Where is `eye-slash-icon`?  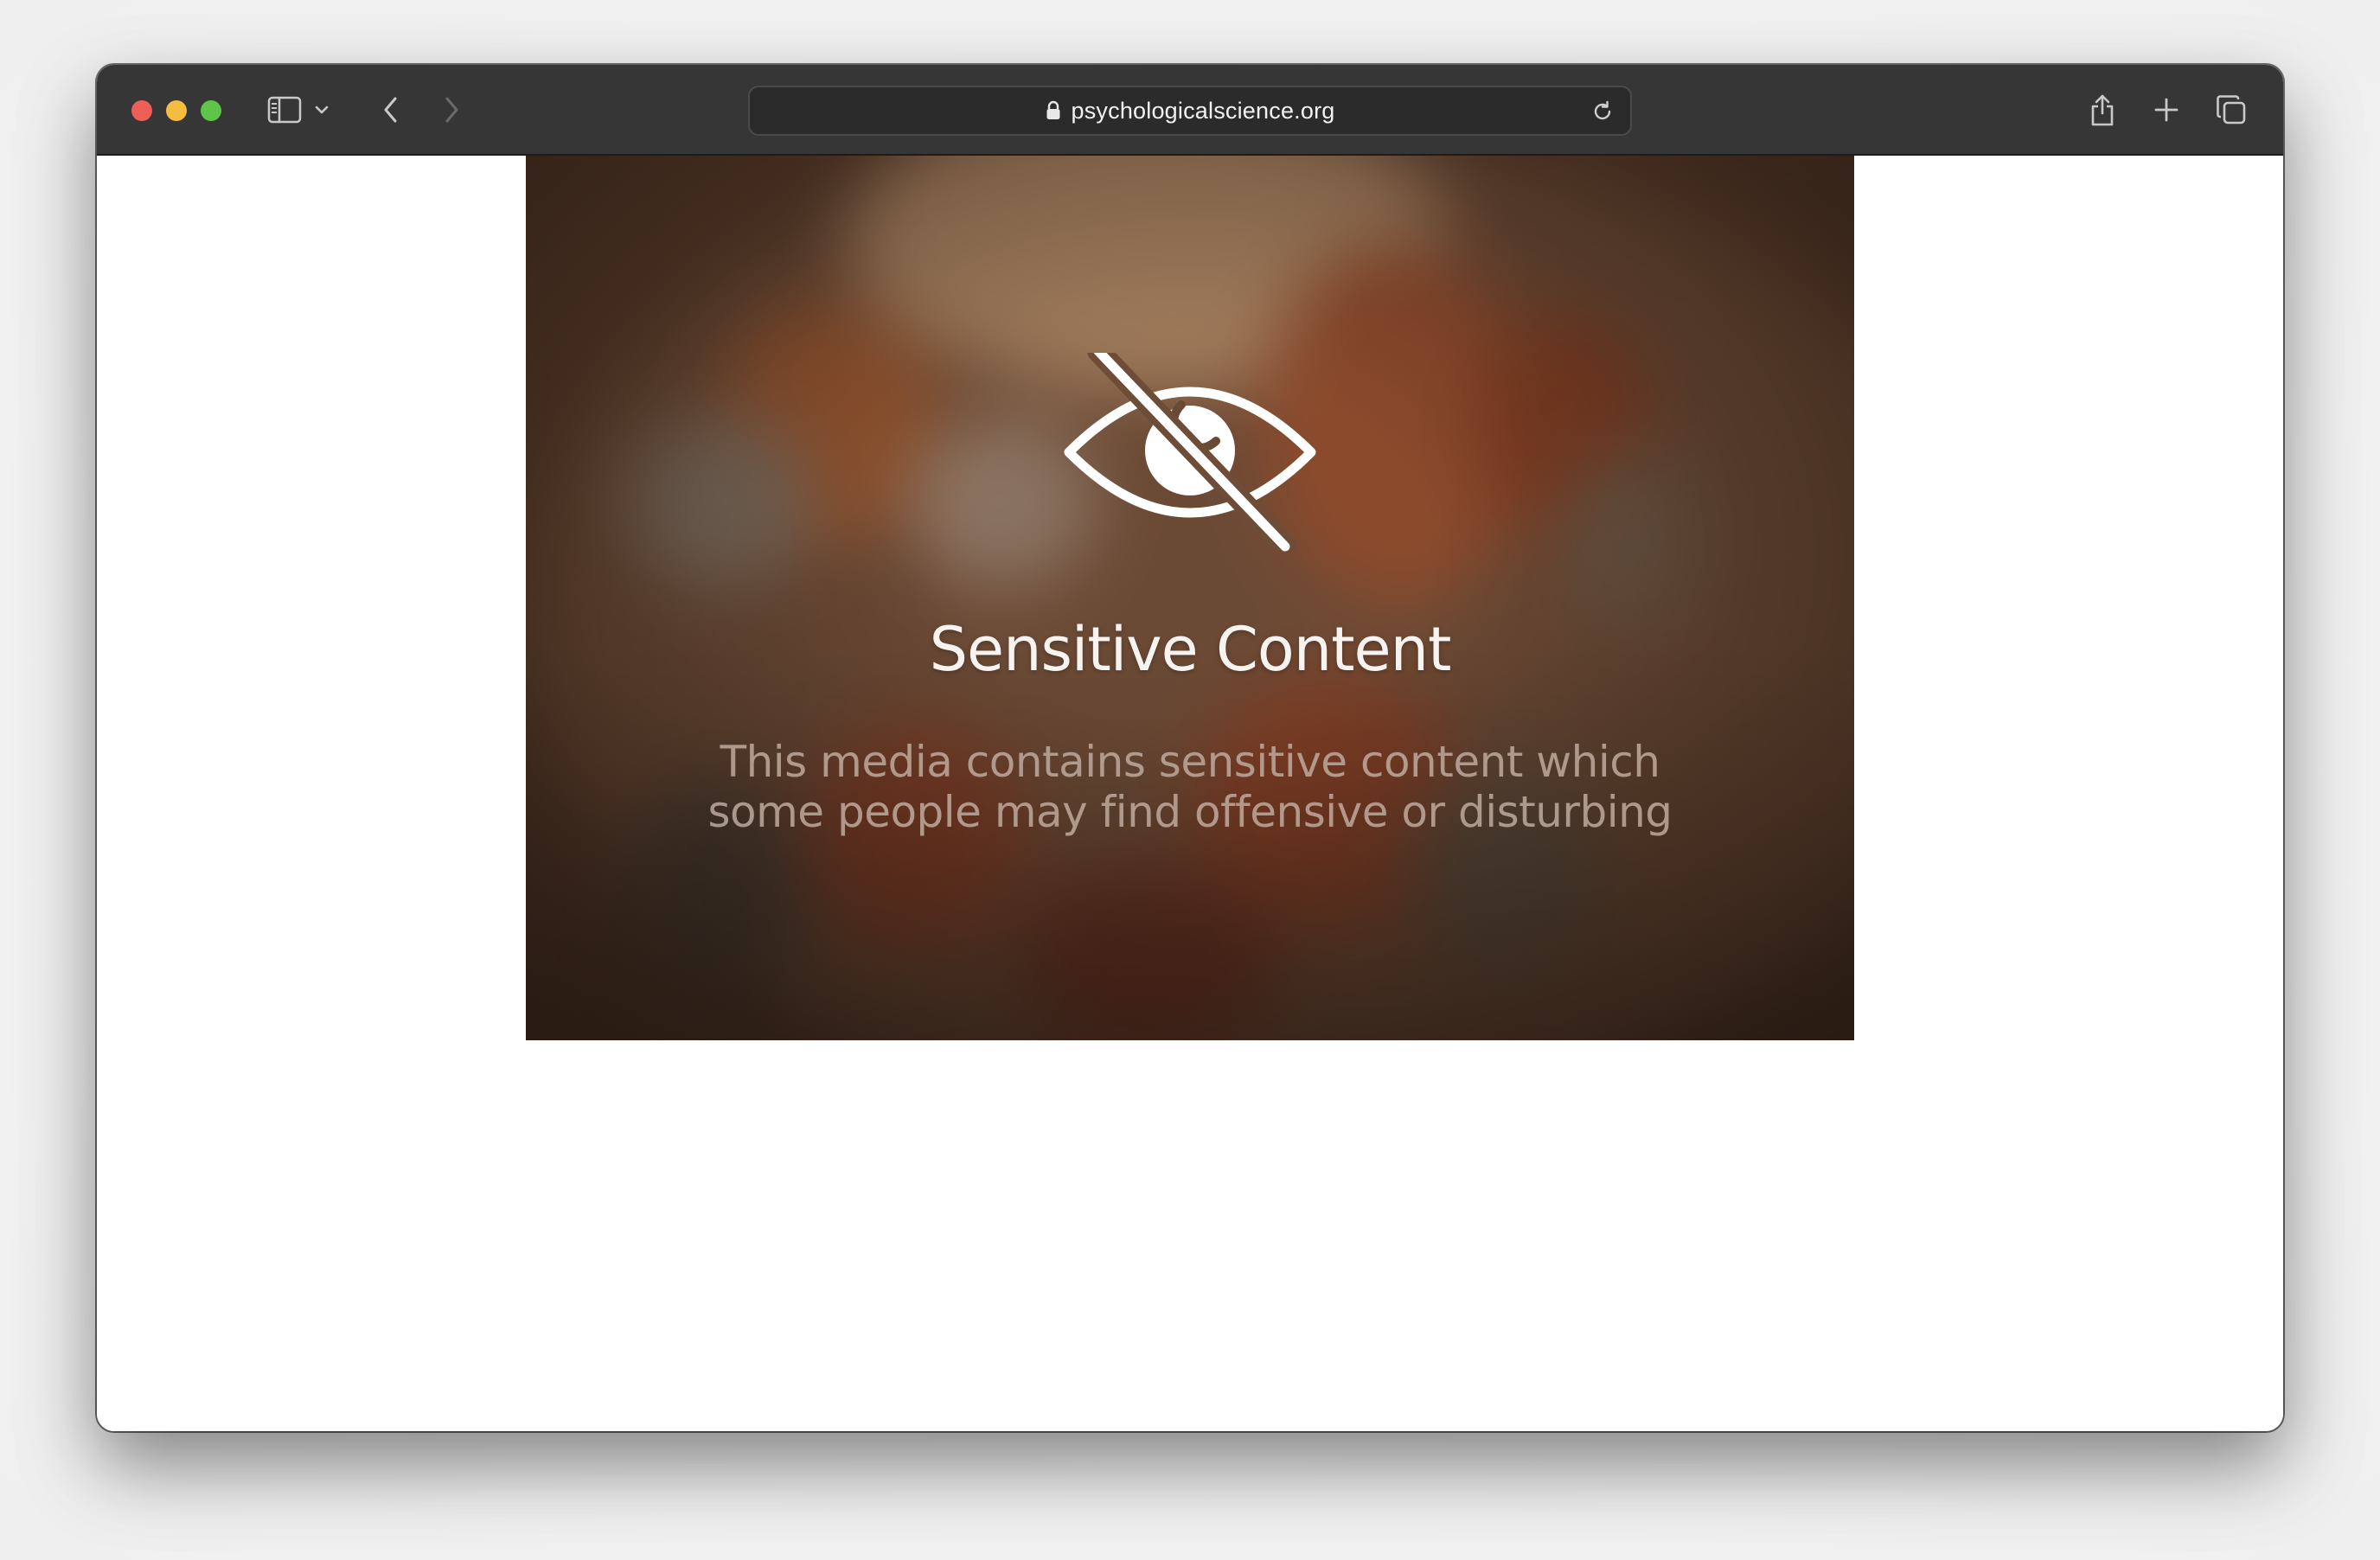 eye-slash-icon is located at coordinates (1190, 449).